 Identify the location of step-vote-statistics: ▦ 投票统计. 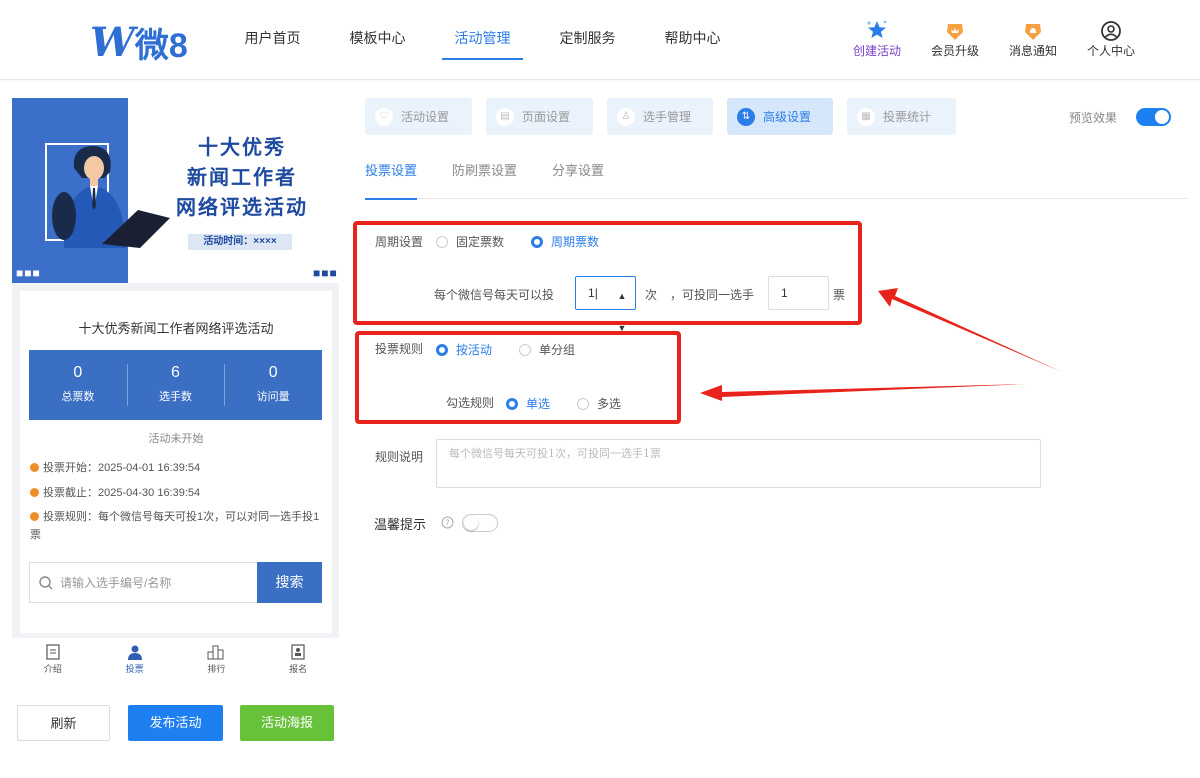
(901, 116).